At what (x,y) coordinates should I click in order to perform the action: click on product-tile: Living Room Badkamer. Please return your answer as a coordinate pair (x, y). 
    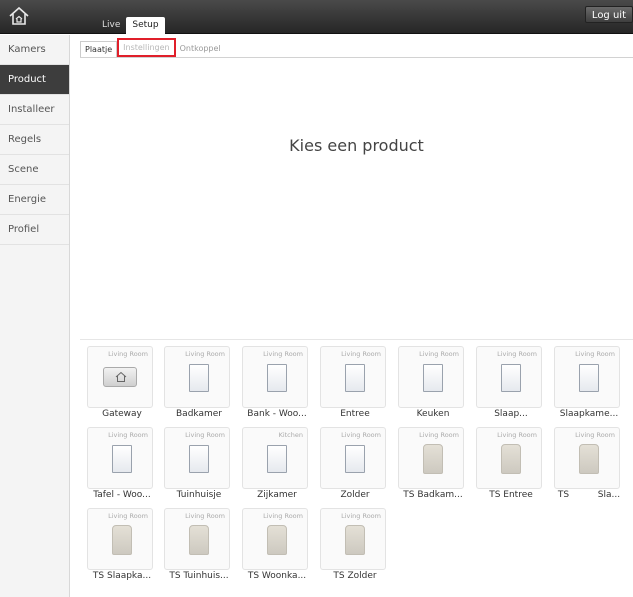
    Looking at the image, I should click on (195, 379).